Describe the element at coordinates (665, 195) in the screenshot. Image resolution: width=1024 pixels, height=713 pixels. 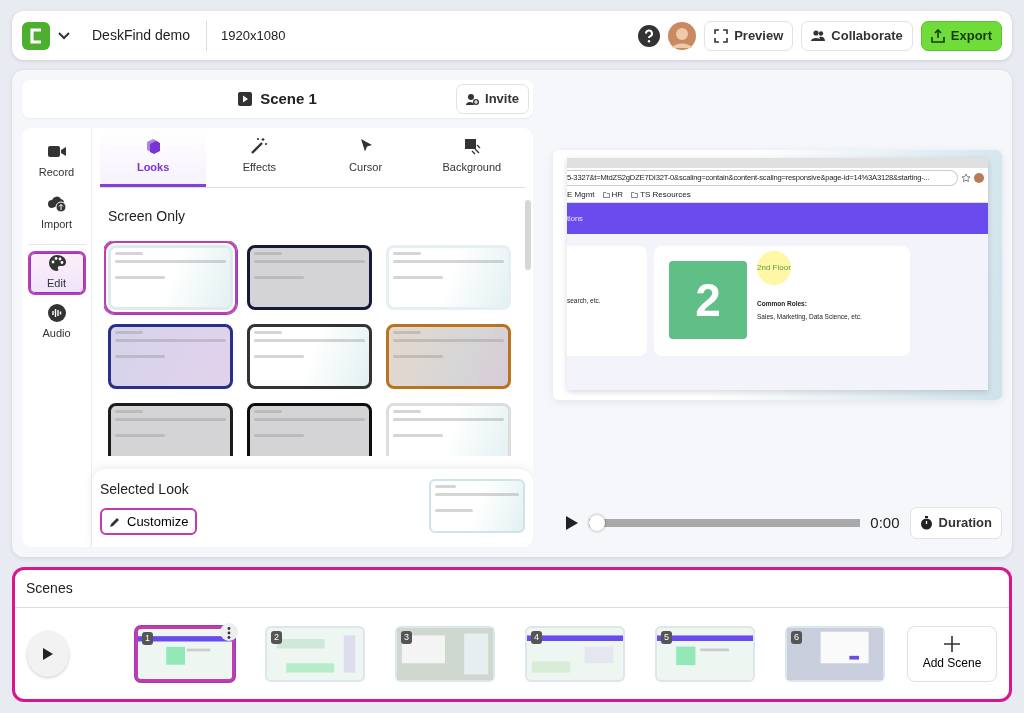
I see `bookmark: TS Resources` at that location.